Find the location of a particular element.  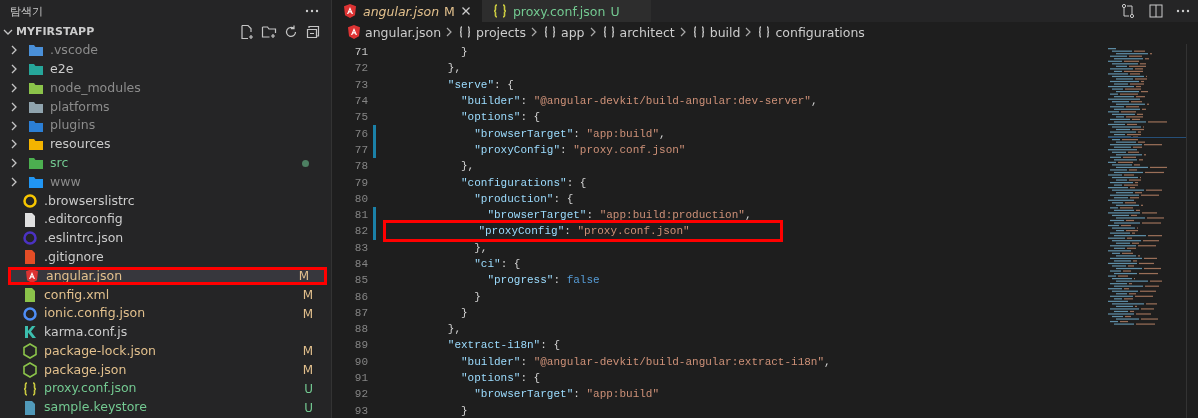

line-number: 81 is located at coordinates (360, 215).